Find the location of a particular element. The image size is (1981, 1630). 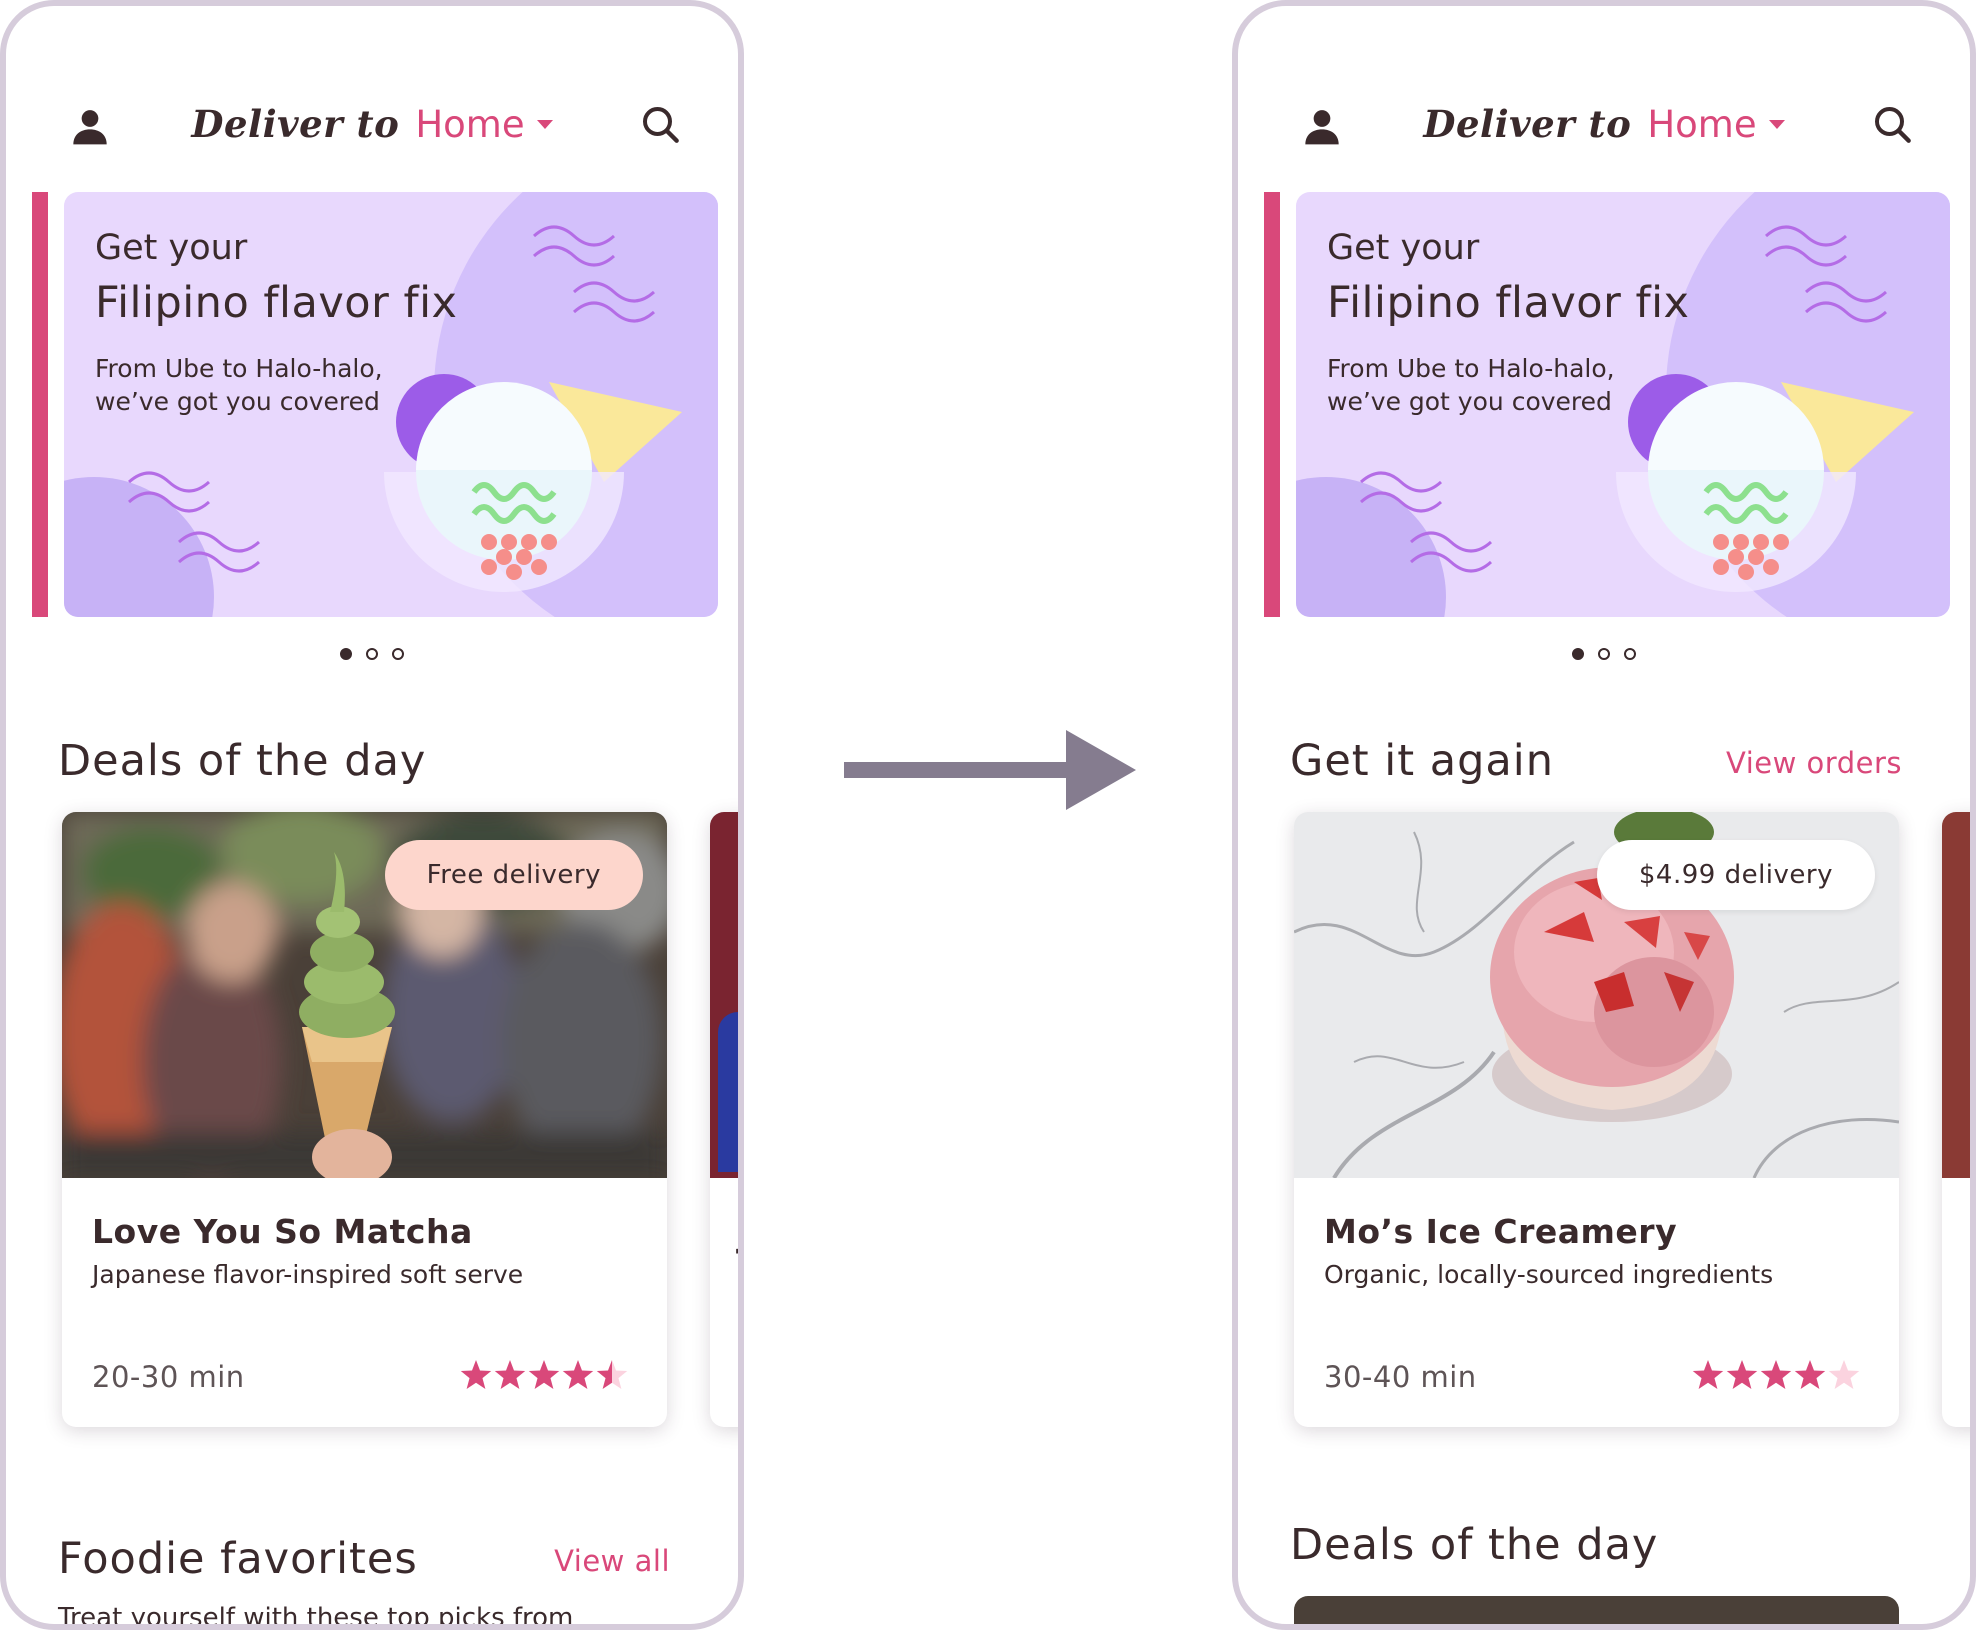

restaurant-card-peek: J E 3 is located at coordinates (727, 1119).